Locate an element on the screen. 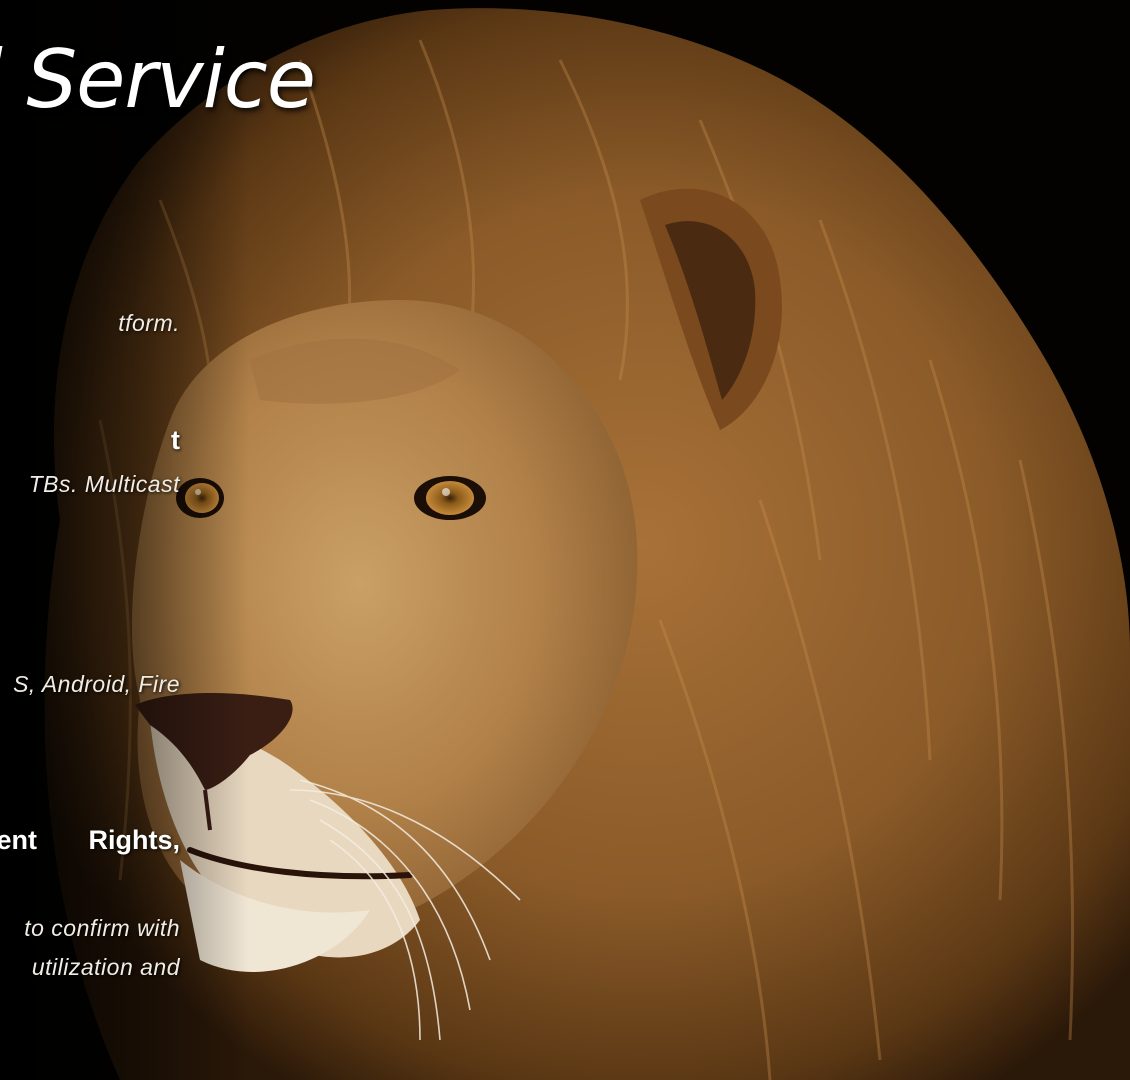  section-1-description: tform. is located at coordinates (149, 323).